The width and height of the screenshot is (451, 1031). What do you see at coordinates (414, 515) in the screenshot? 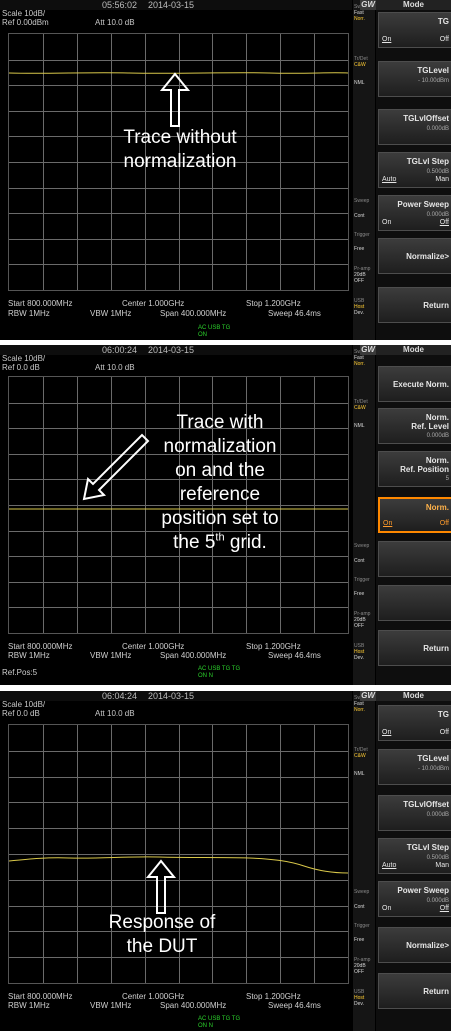
I see `norm-toggle-button: Norm. On Off` at bounding box center [414, 515].